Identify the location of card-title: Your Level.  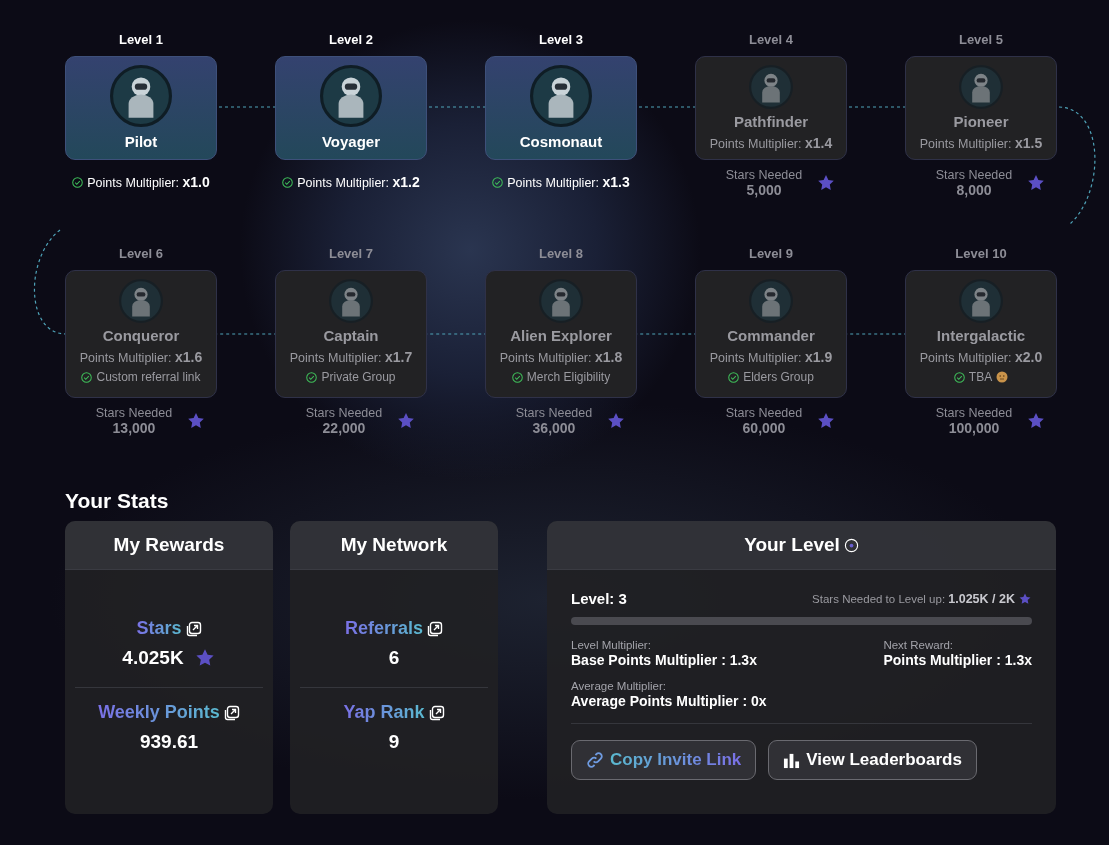
(792, 545).